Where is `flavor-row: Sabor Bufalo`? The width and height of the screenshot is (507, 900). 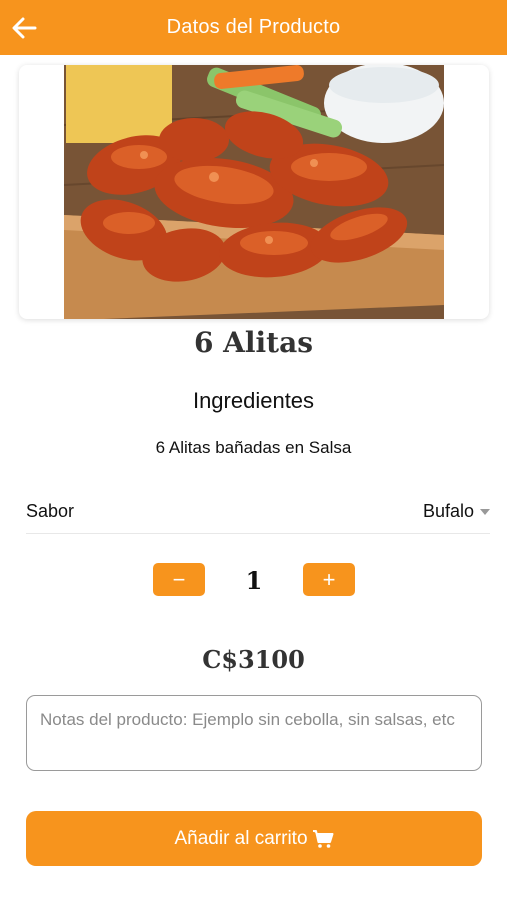
flavor-row: Sabor Bufalo is located at coordinates (258, 512).